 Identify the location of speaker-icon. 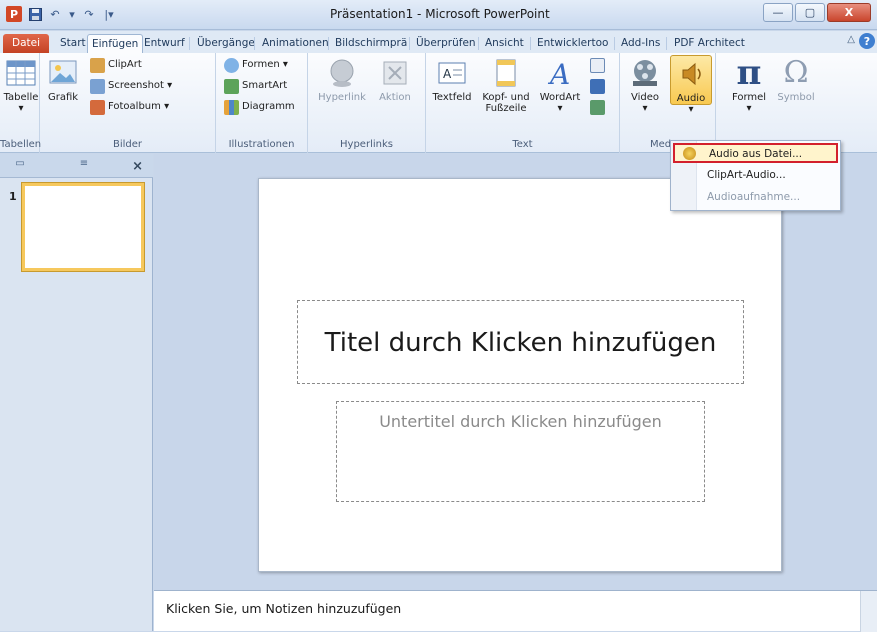
(691, 74).